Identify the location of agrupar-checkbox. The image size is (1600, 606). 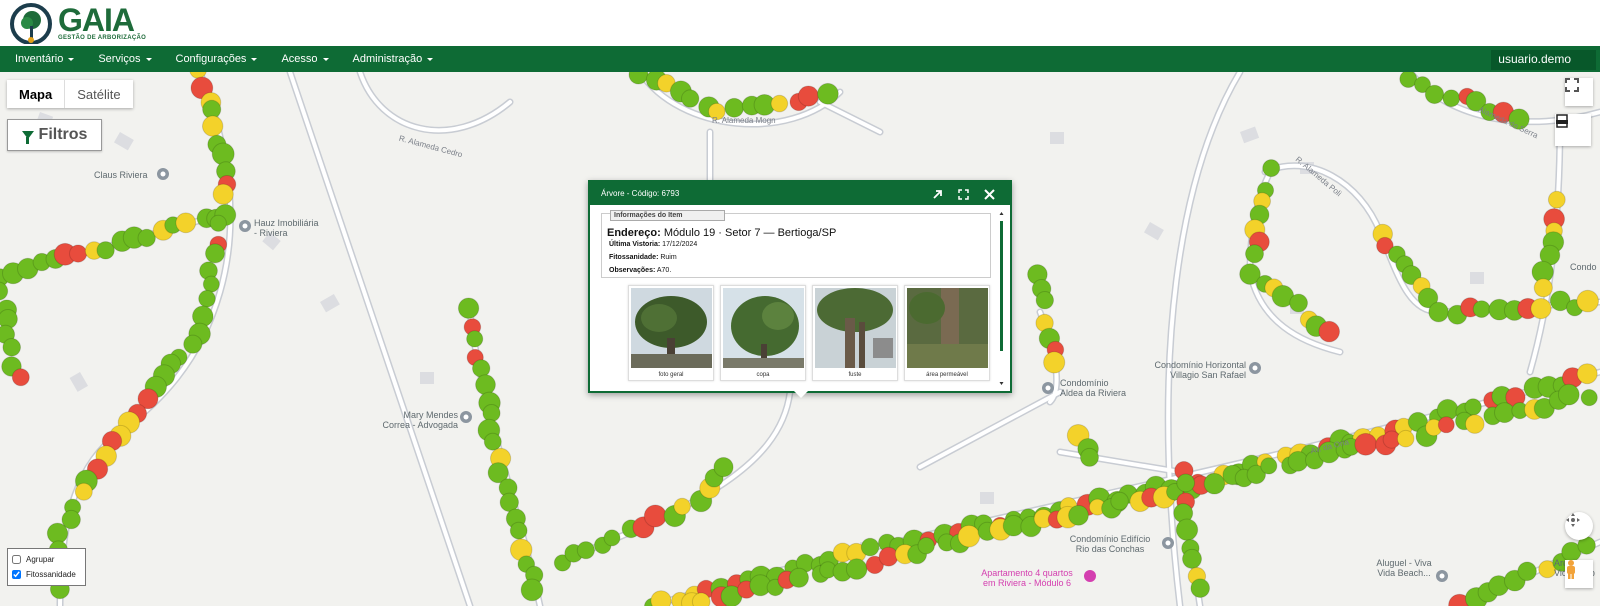
(16, 559).